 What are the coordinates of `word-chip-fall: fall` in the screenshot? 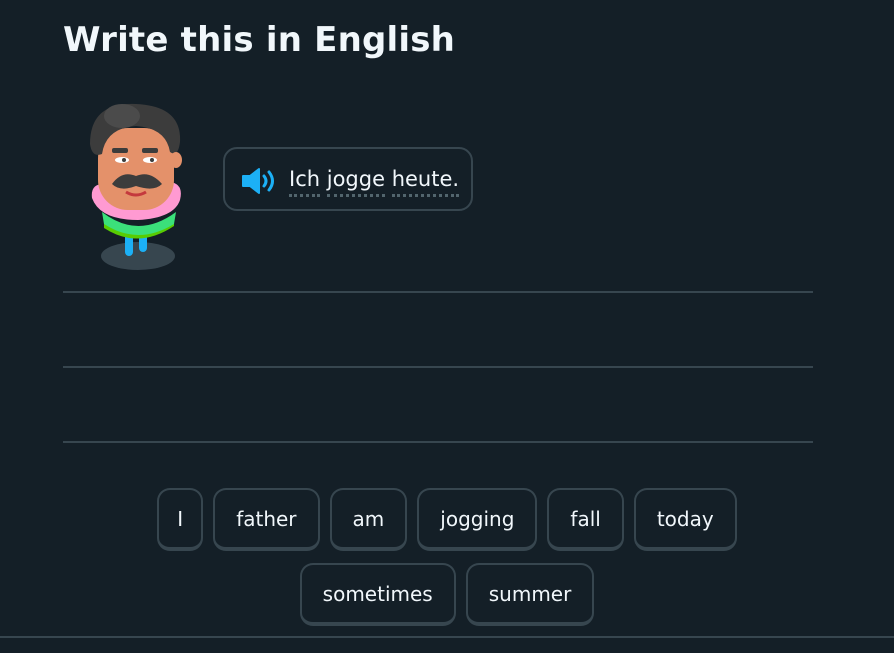 It's located at (585, 519).